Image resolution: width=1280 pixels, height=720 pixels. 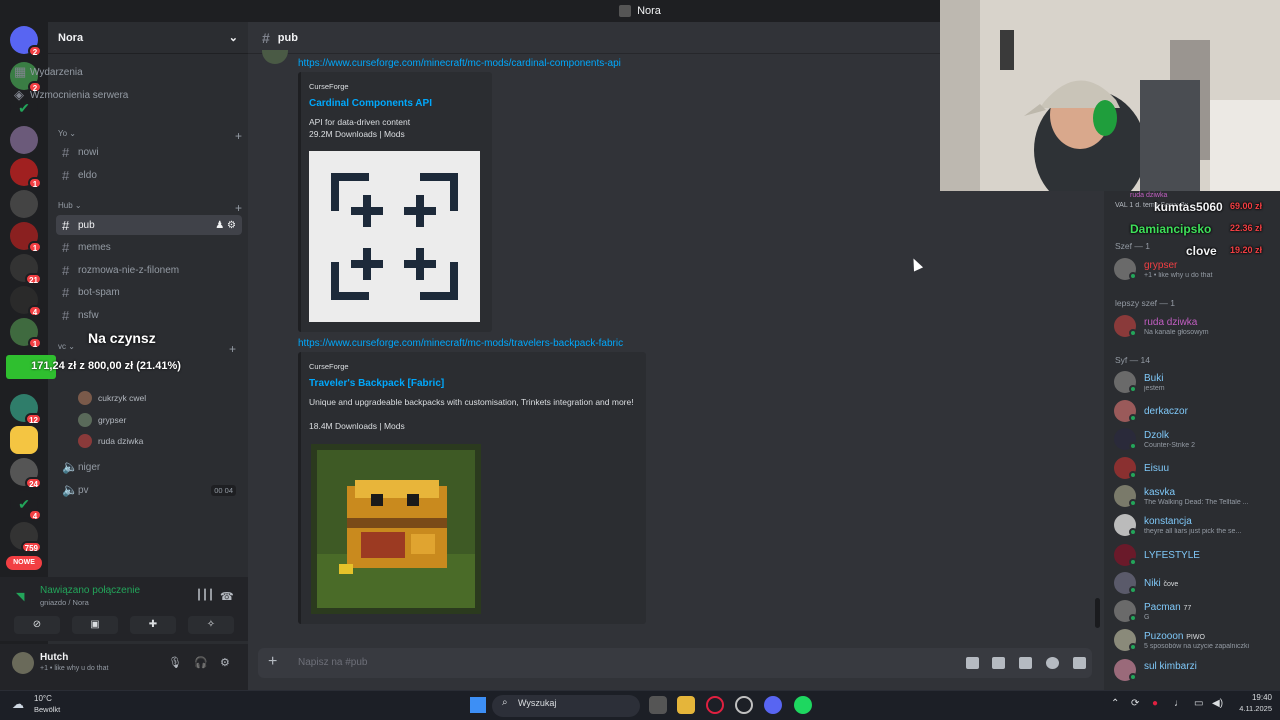 What do you see at coordinates (201, 662) in the screenshot?
I see `headphones-icon: 🎧` at bounding box center [201, 662].